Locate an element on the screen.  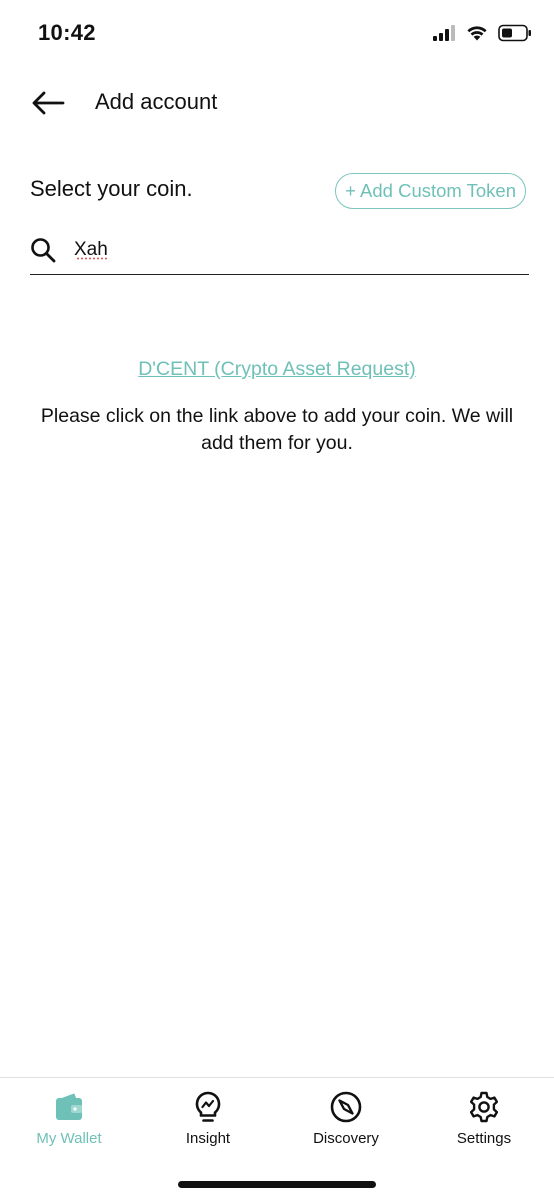
tab-label-discovery: Discovery is located at coordinates (346, 1138).